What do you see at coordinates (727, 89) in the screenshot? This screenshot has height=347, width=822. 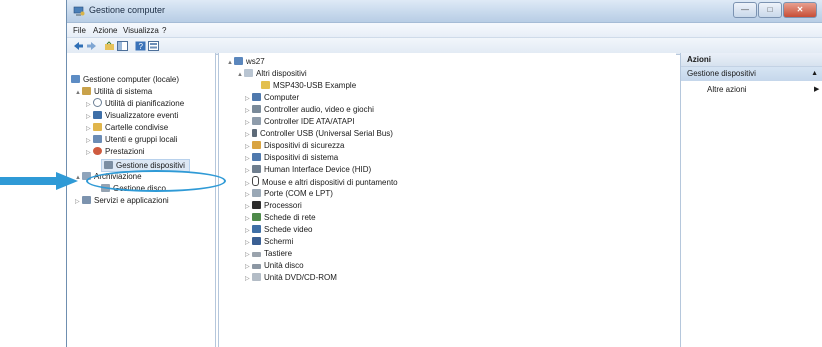 I see `more-actions-link: Altre azioni` at bounding box center [727, 89].